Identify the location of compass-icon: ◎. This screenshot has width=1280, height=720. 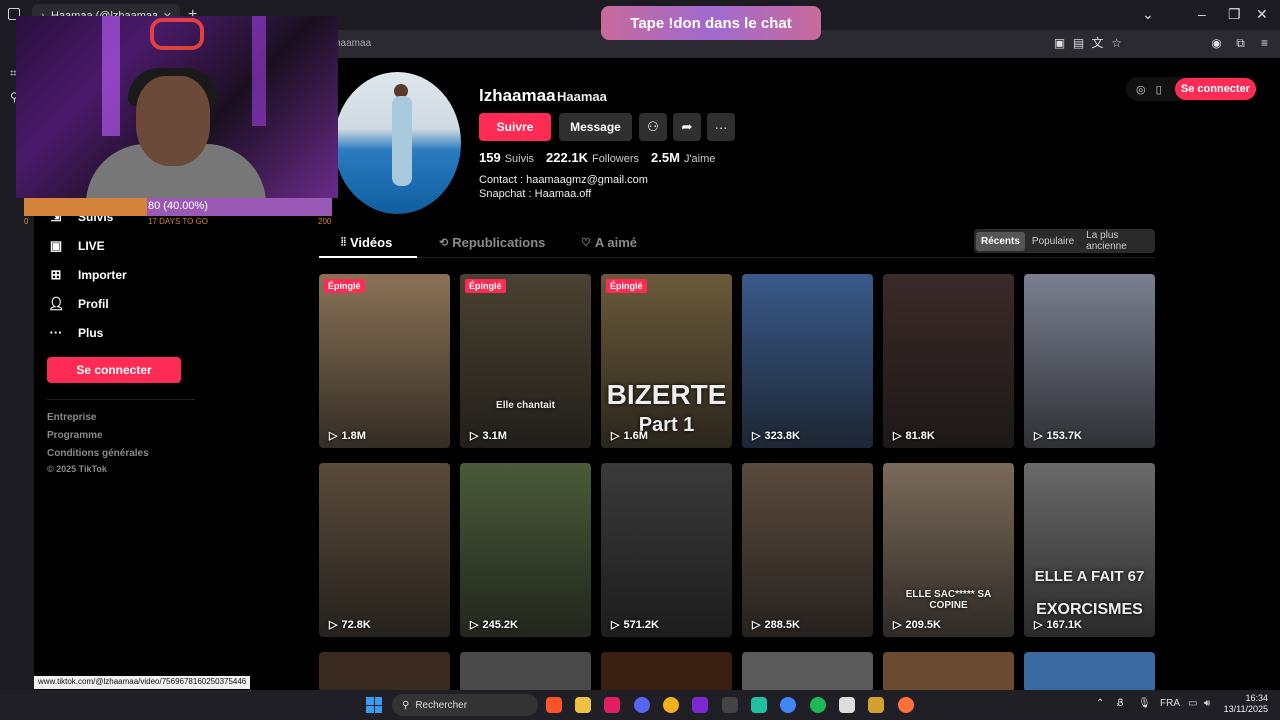
(1141, 89).